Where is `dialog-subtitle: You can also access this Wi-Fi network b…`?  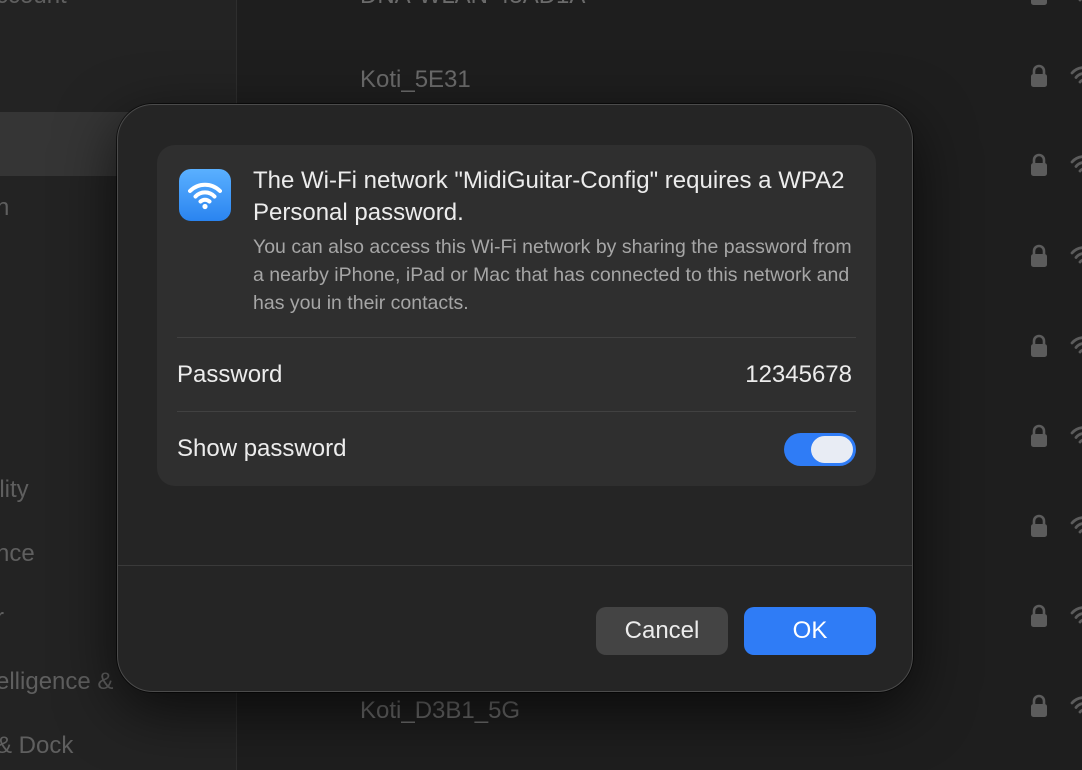 dialog-subtitle: You can also access this Wi-Fi network b… is located at coordinates (552, 275).